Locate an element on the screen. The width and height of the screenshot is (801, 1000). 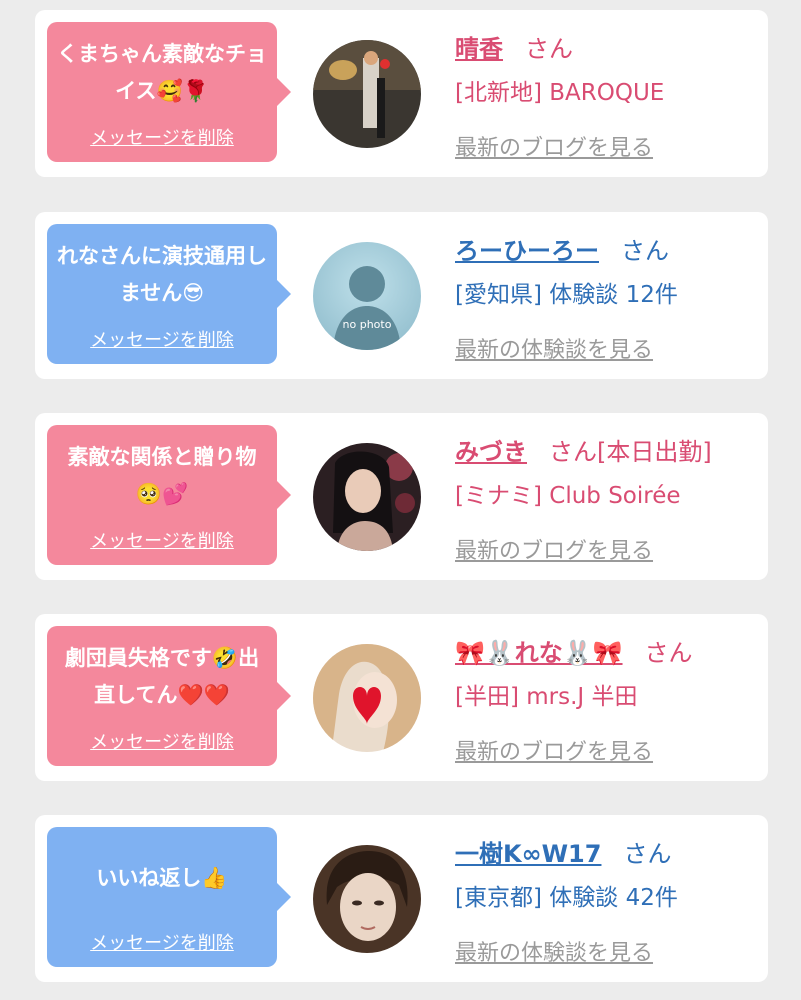
no-photo-placeholder: no photo is located at coordinates (367, 296).